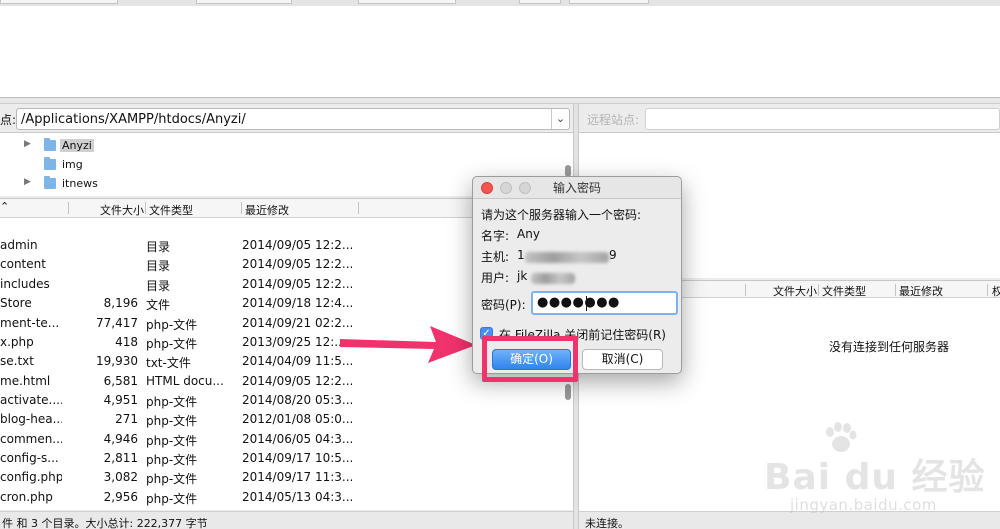  What do you see at coordinates (996, 291) in the screenshot?
I see `column-header-permissions: 权` at bounding box center [996, 291].